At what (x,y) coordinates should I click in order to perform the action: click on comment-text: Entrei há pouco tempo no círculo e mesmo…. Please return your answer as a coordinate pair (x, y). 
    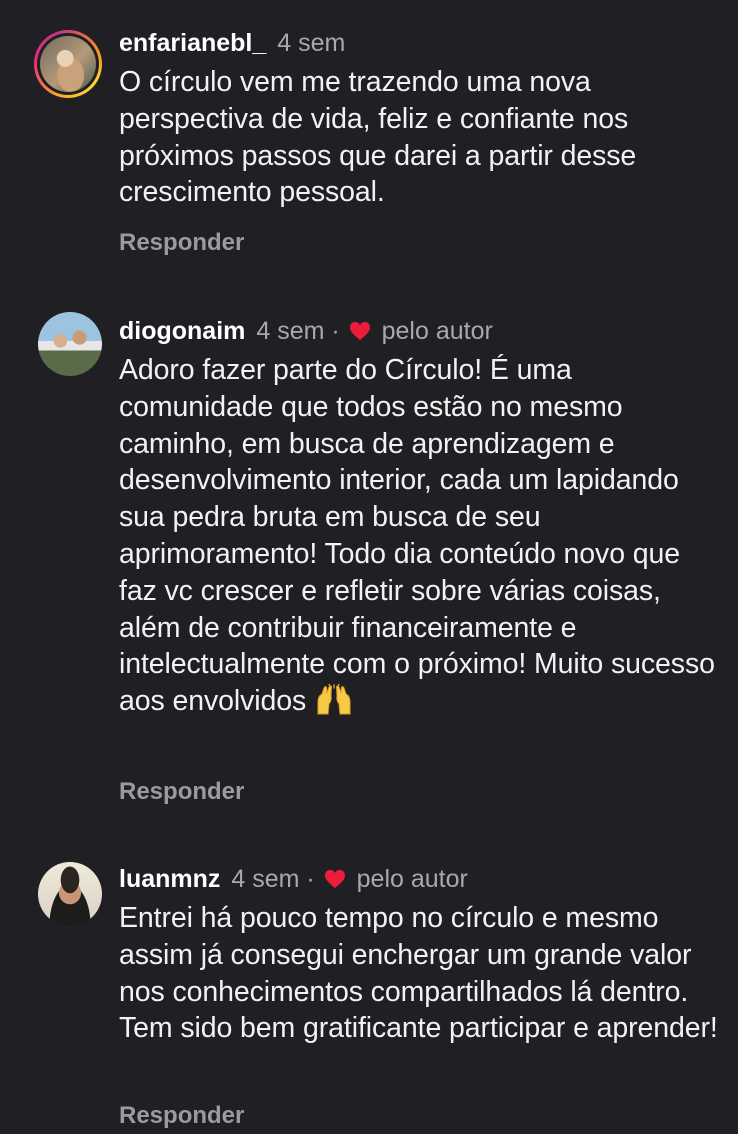
    Looking at the image, I should click on (418, 973).